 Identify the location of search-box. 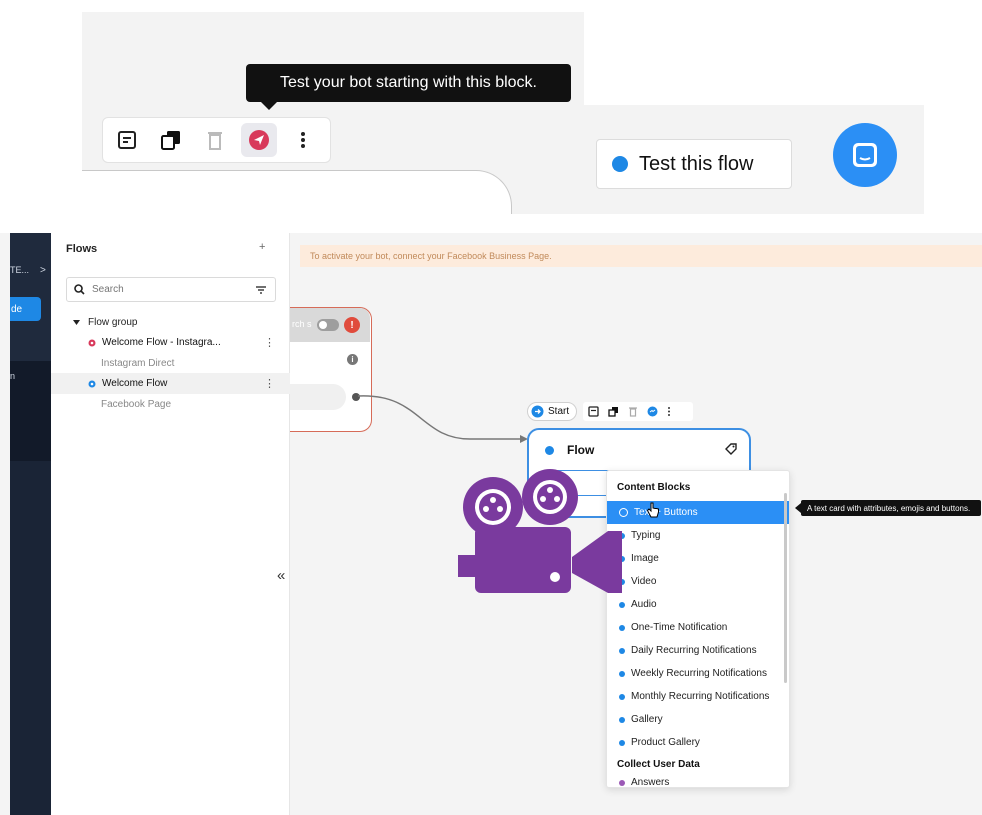
(171, 289).